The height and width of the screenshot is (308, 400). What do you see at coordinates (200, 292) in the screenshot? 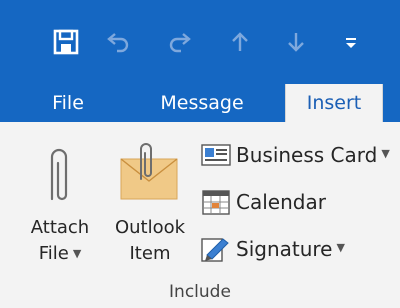
I see `include-group-label: Include` at bounding box center [200, 292].